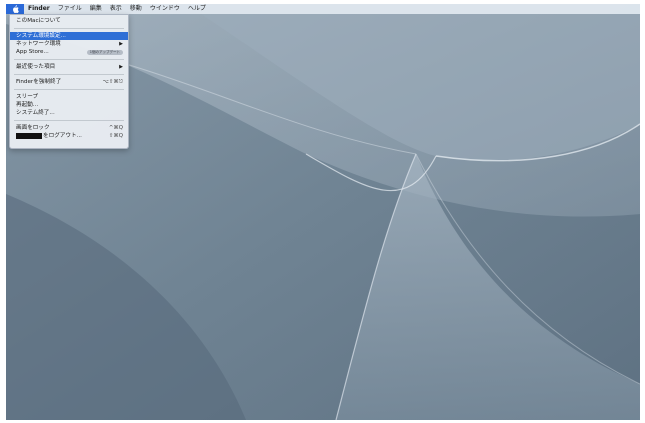 The width and height of the screenshot is (645, 423). I want to click on menu-item-label: ネットワーク環境, so click(38, 44).